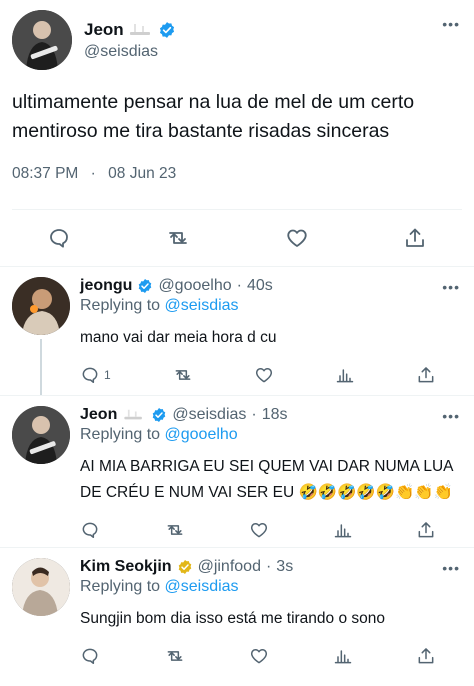 The height and width of the screenshot is (686, 474). I want to click on reply-text: mano vai dar meia hora d cu, so click(178, 337).